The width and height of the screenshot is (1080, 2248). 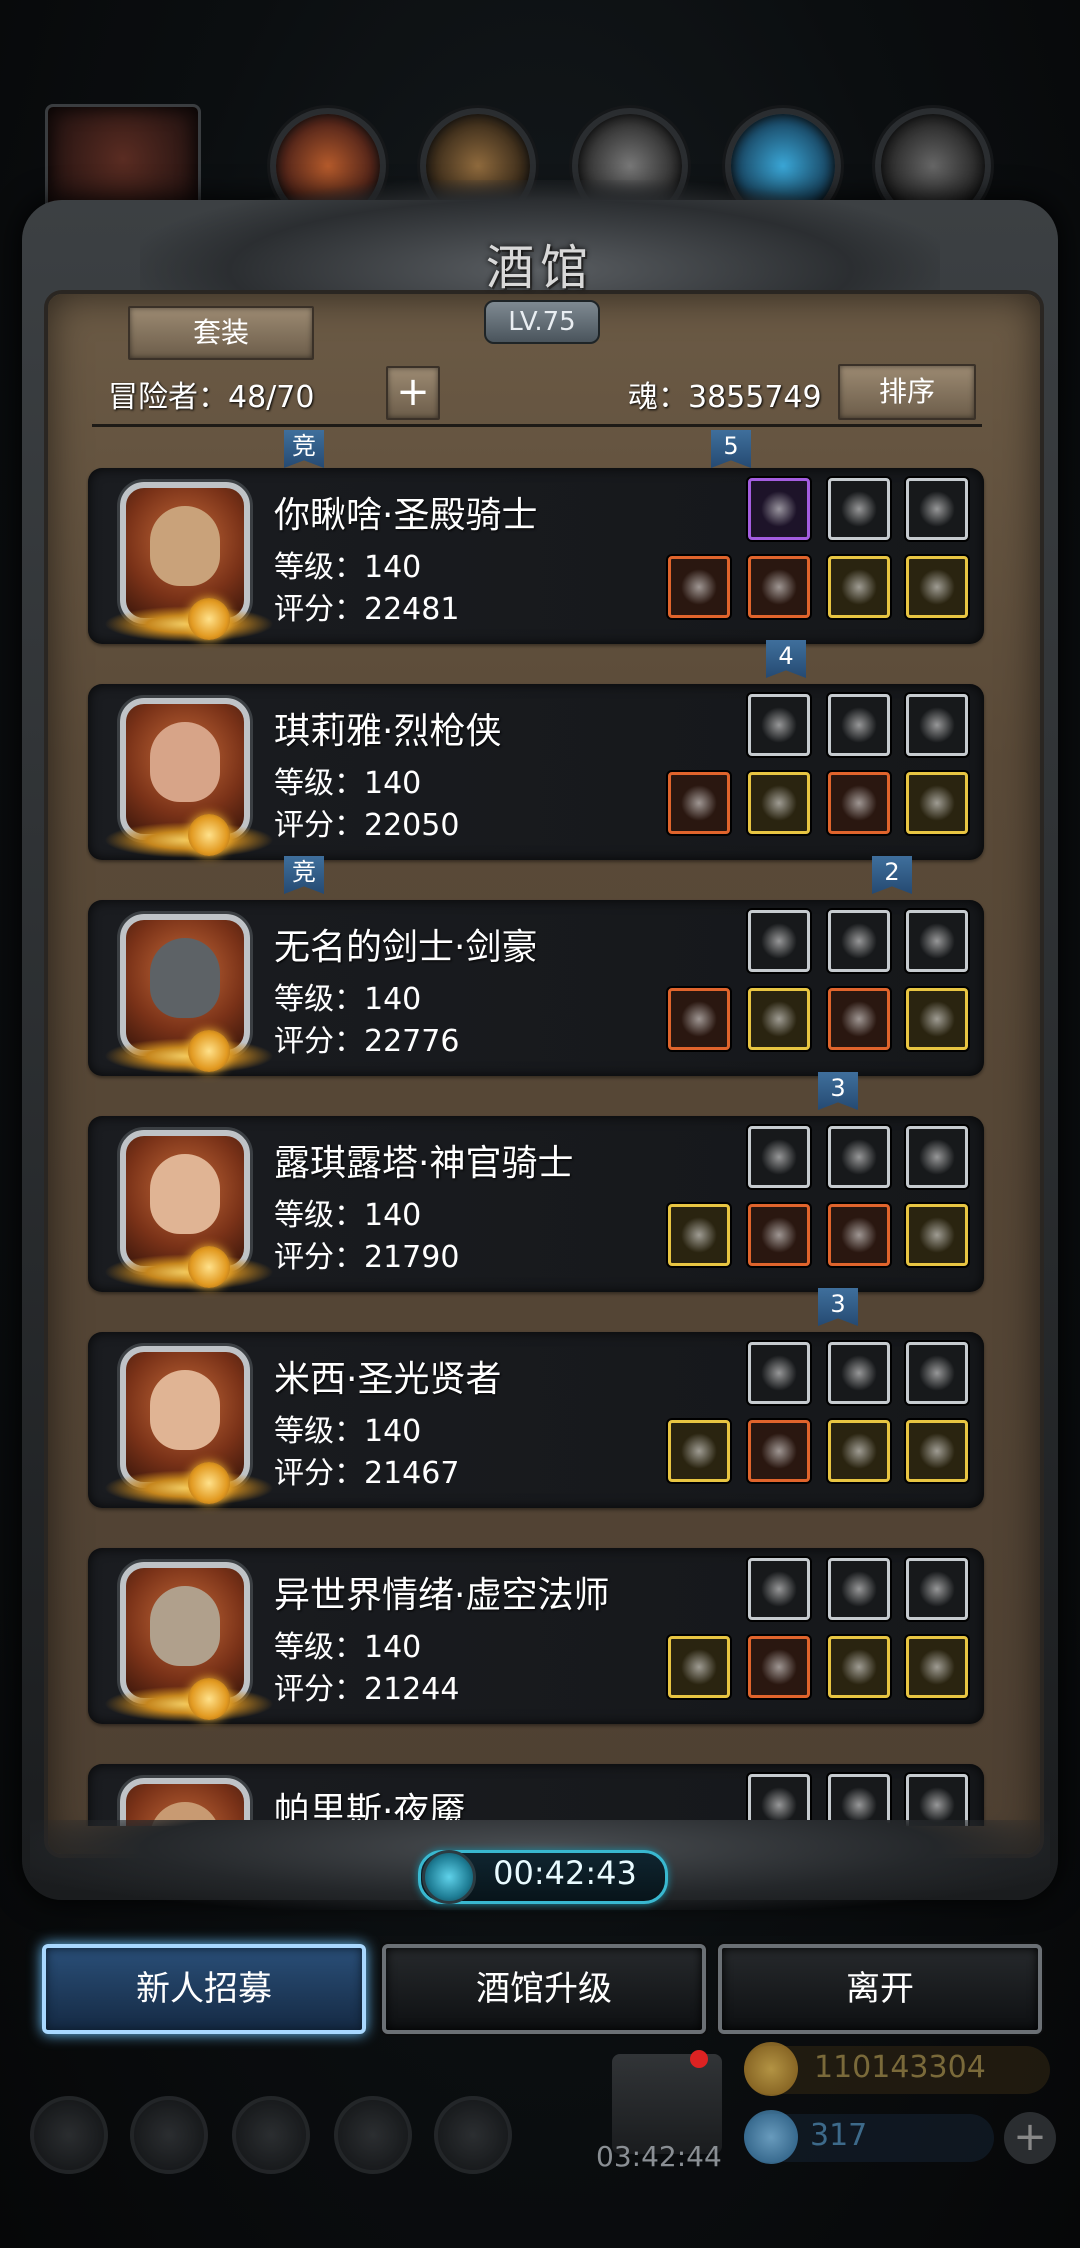 I want to click on sword-icon, so click(x=699, y=1019).